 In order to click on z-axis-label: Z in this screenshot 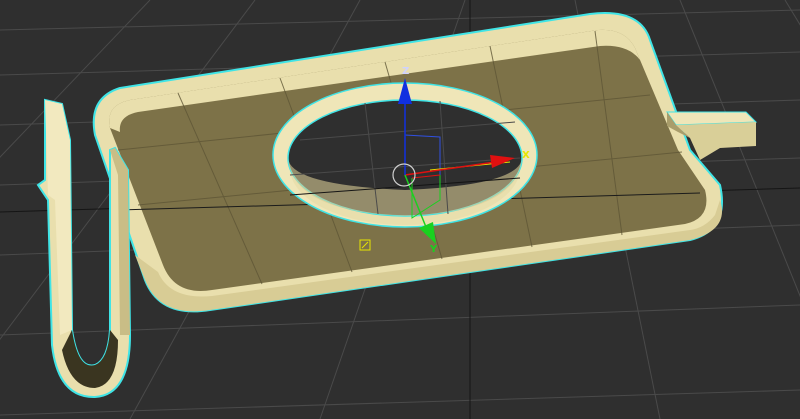, I will do `click(405, 71)`.